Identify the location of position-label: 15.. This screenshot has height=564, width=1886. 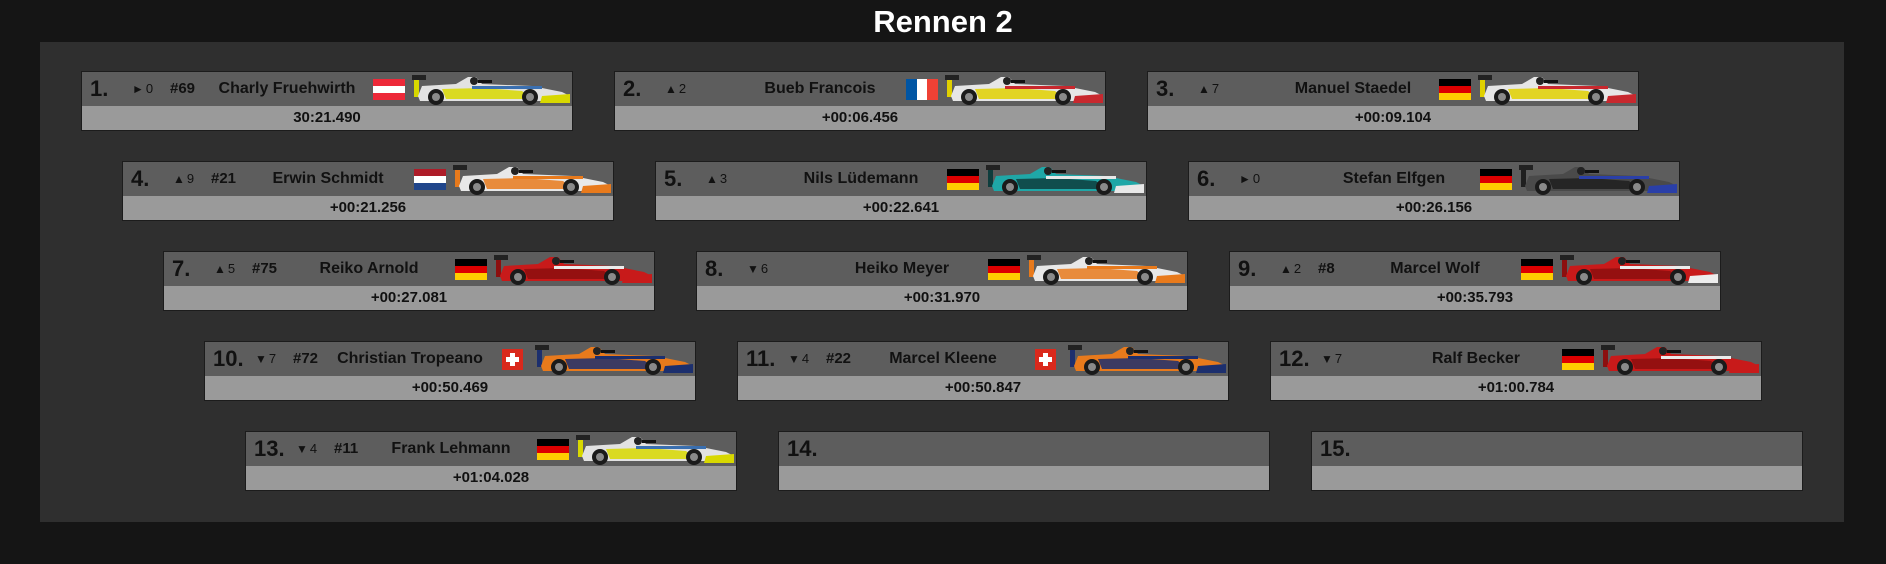
(1335, 448).